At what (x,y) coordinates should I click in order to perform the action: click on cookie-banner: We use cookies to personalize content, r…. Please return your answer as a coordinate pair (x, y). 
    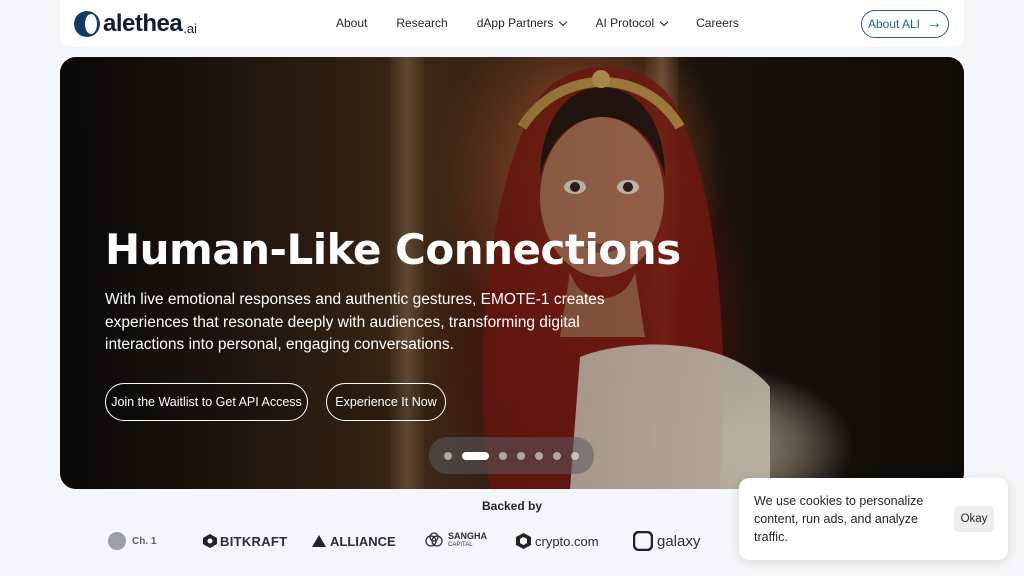
    Looking at the image, I should click on (873, 519).